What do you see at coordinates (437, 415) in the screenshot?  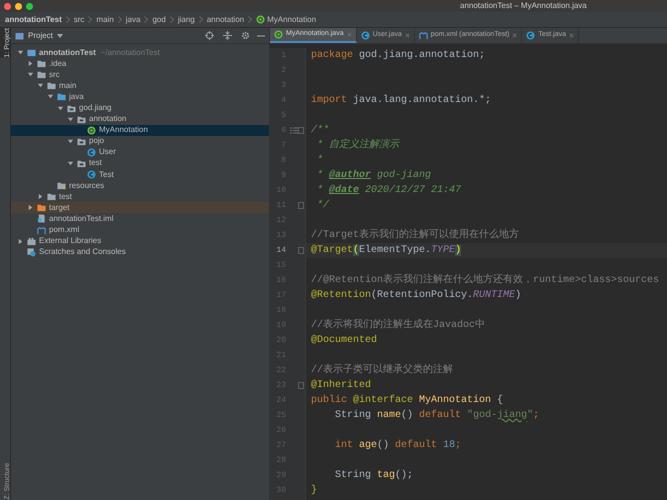 I see `code-line: String name() default "god-jiang";` at bounding box center [437, 415].